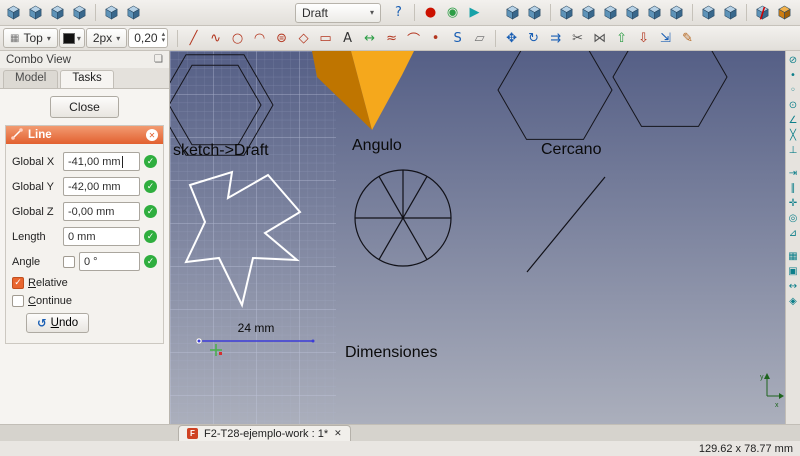  Describe the element at coordinates (69, 261) in the screenshot. I see `angle-lock-checkbox` at that location.